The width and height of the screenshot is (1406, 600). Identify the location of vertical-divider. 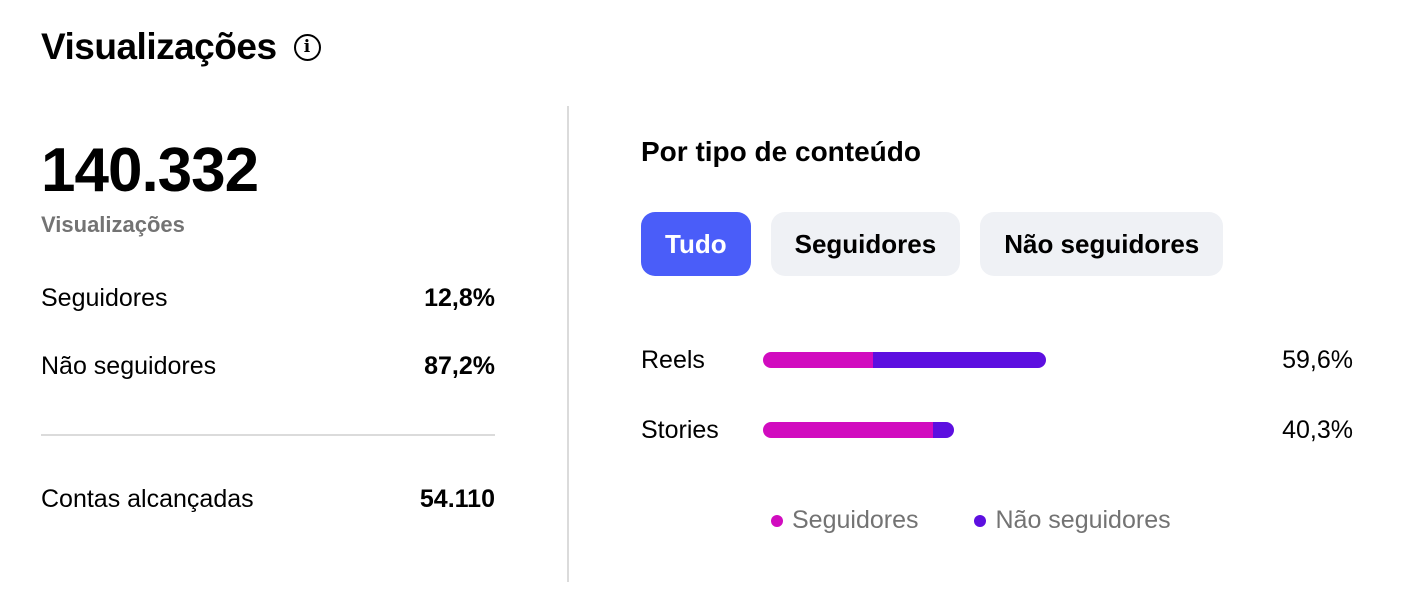
(568, 344).